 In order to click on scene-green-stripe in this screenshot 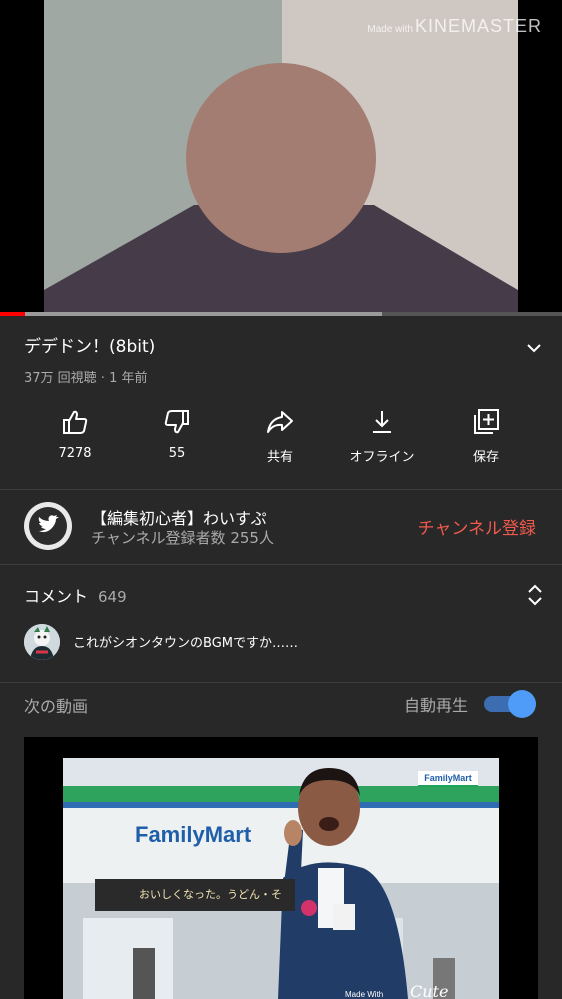, I will do `click(281, 795)`.